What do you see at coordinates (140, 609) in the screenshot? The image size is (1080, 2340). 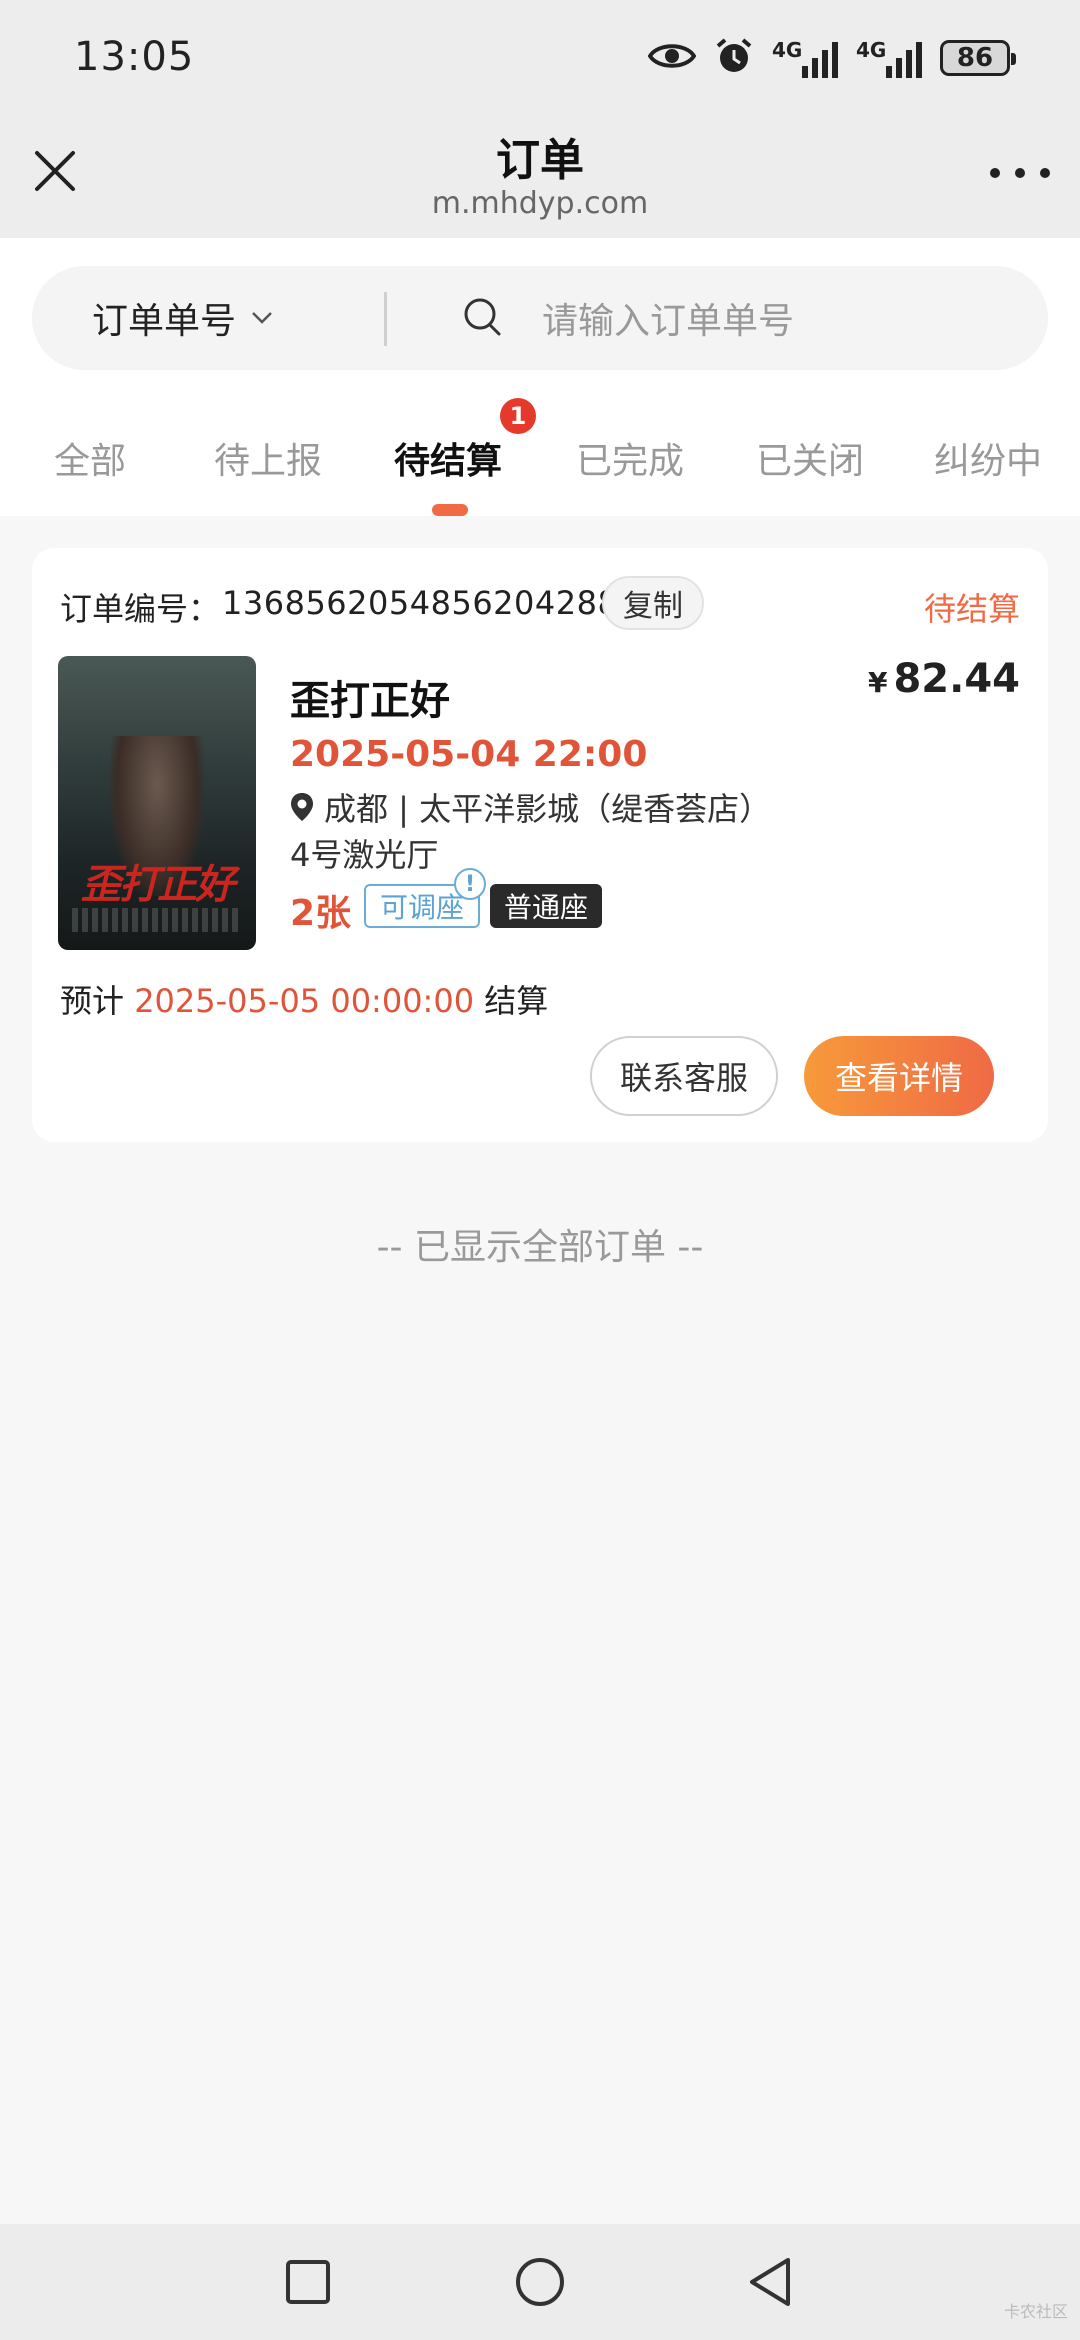 I see `order-number-label: 订单编号：` at bounding box center [140, 609].